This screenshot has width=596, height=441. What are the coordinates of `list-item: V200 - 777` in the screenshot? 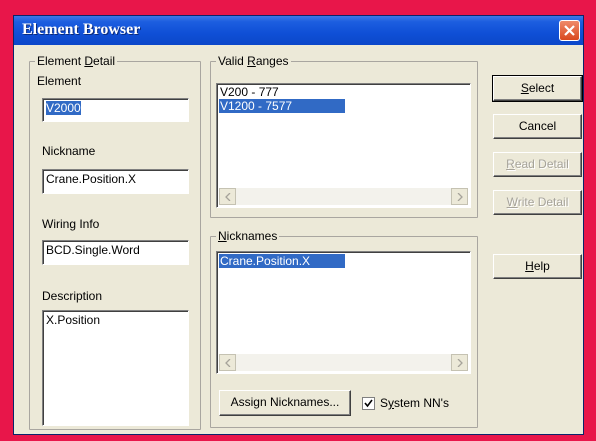 It's located at (249, 92).